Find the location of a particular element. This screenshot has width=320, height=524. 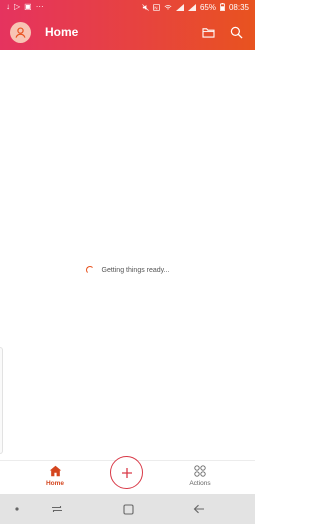

status-bar: ↓ ▷ ▣ ··· N 65% 08:35 is located at coordinates (127, 7).